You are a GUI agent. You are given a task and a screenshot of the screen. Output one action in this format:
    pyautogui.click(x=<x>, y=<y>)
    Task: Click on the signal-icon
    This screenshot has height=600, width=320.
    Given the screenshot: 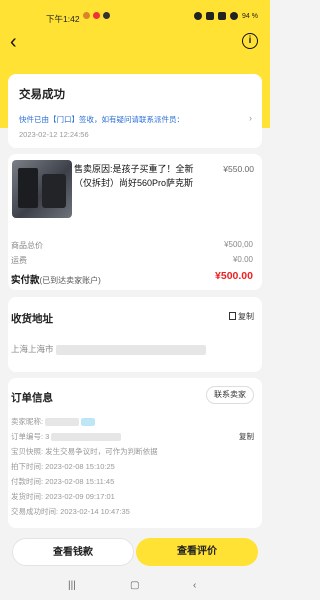 What is the action you would take?
    pyautogui.click(x=222, y=16)
    